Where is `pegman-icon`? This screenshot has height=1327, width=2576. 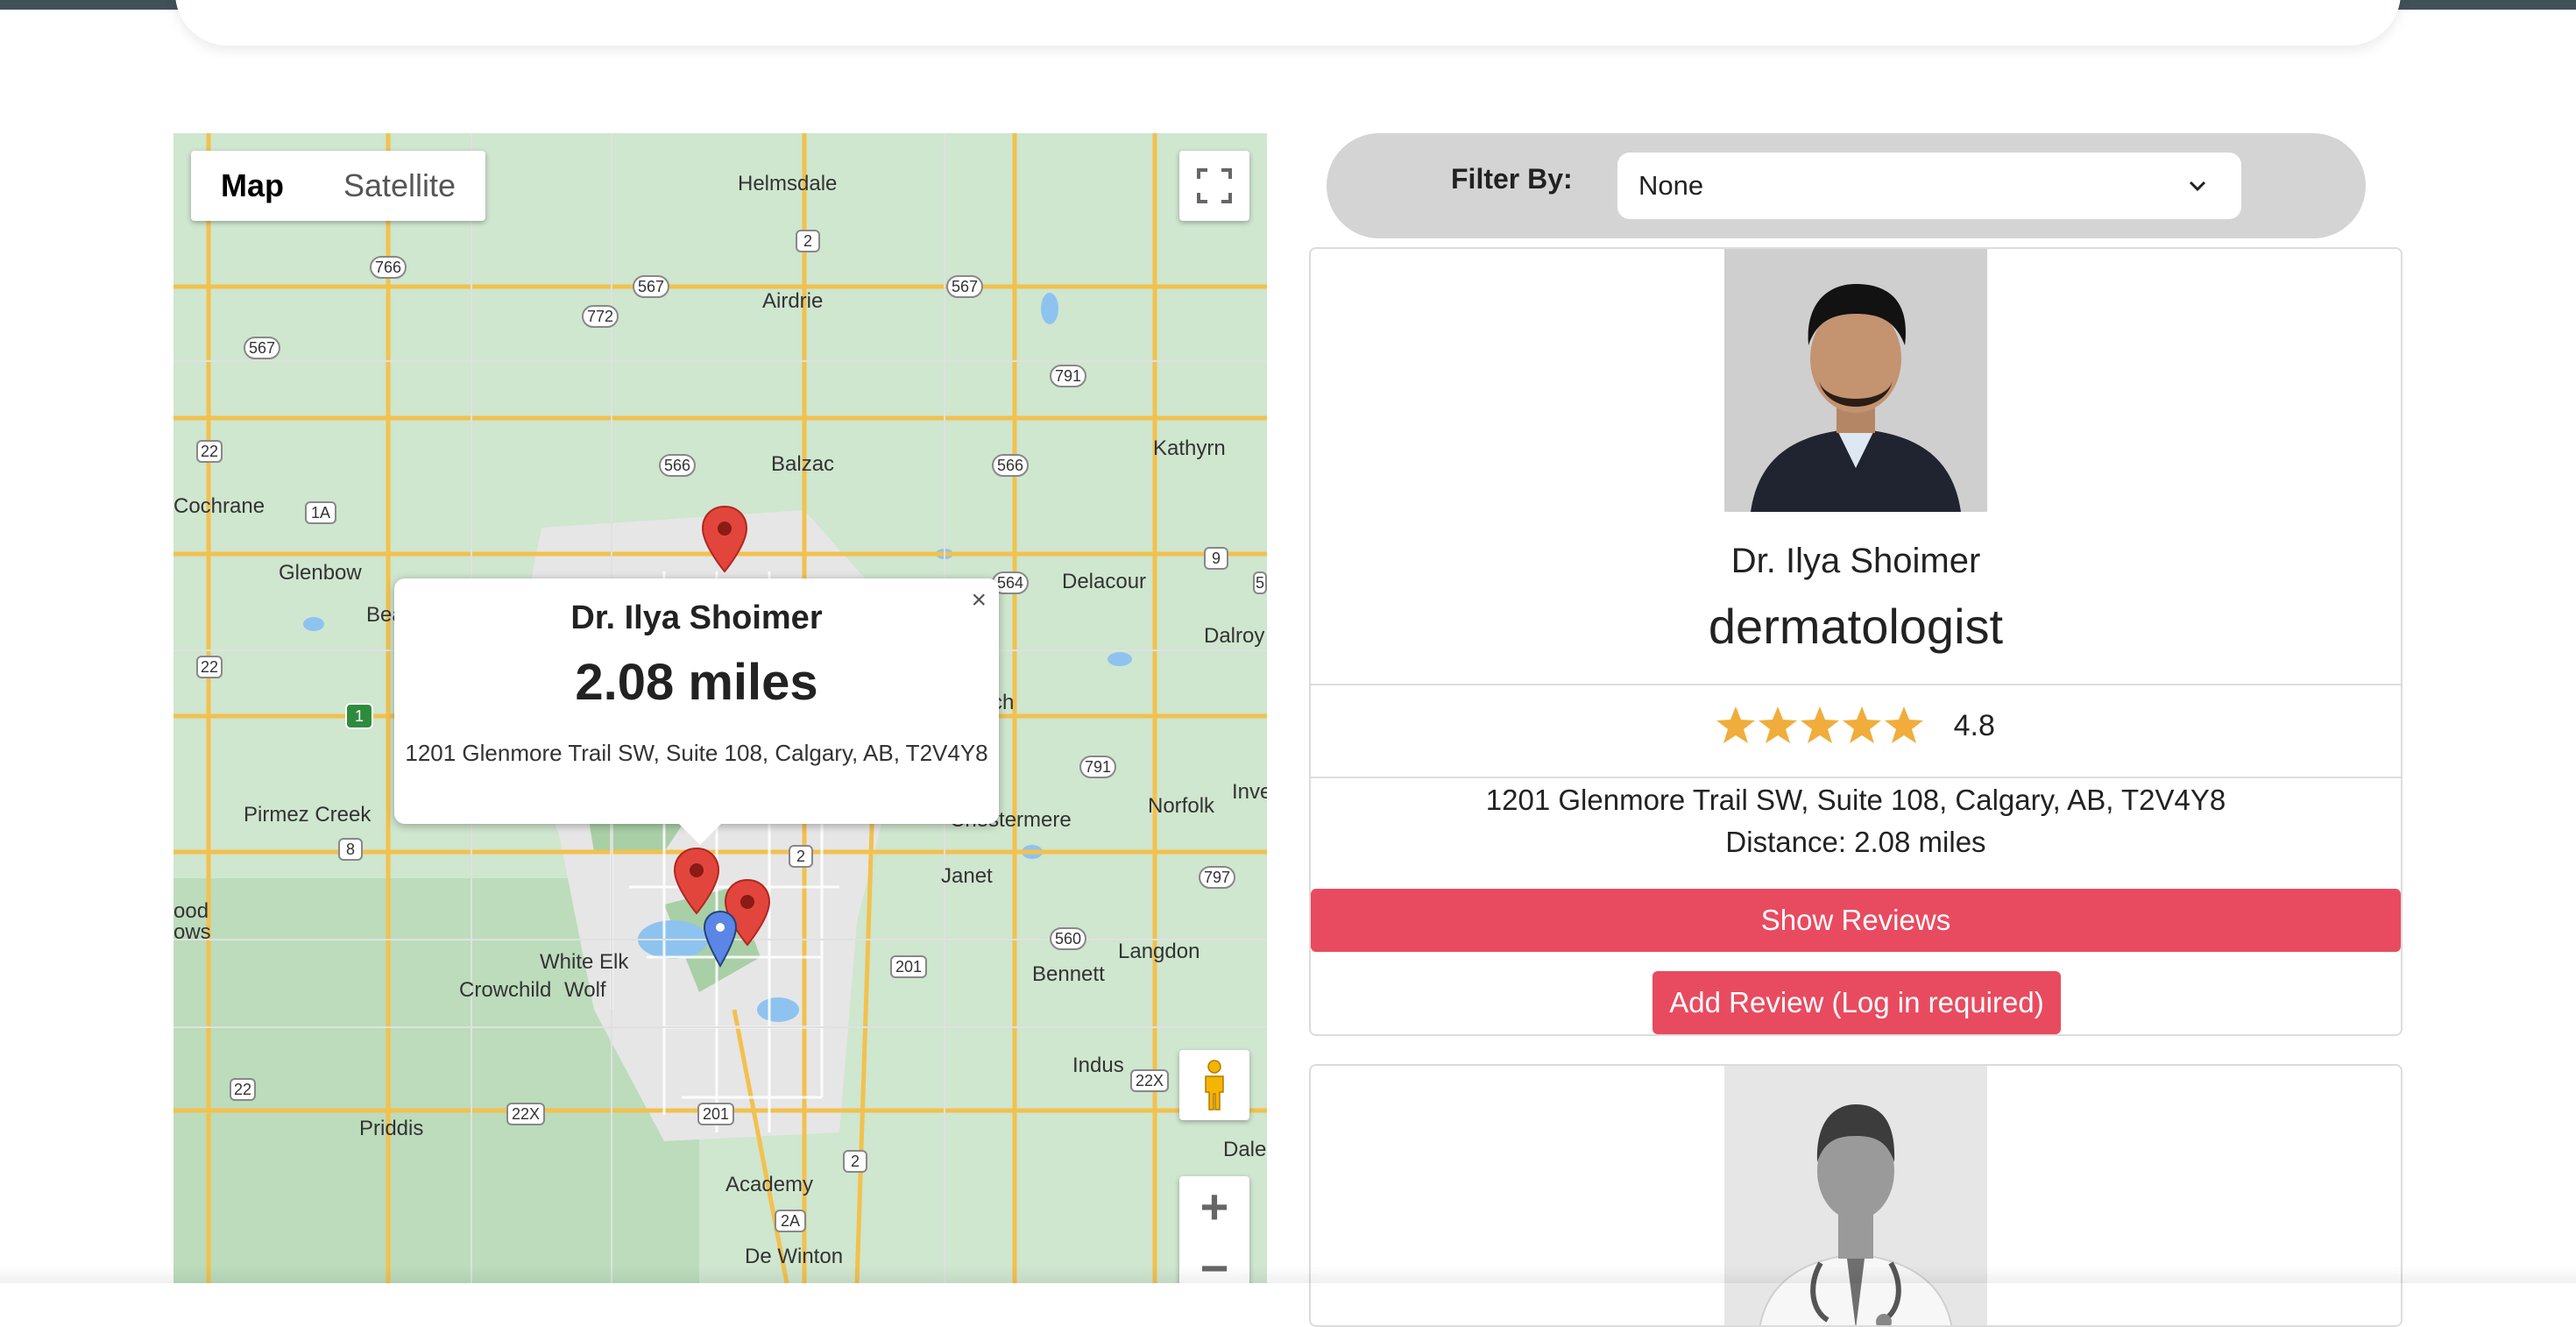 pegman-icon is located at coordinates (1214, 1085).